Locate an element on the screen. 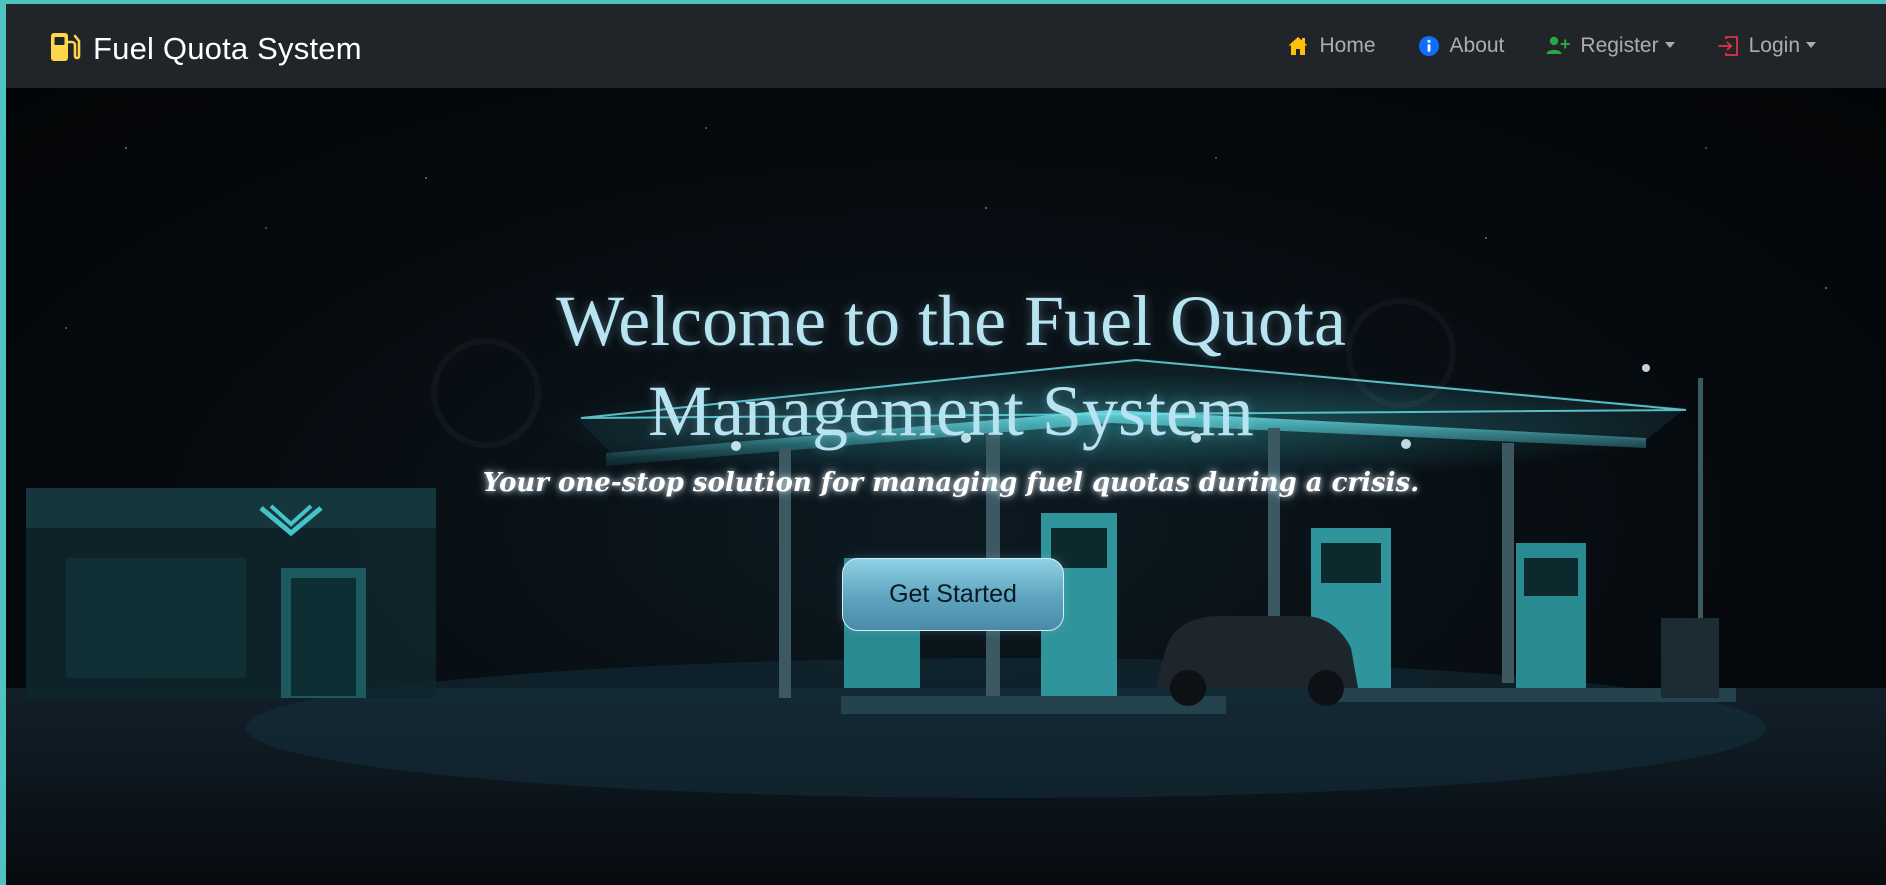  fuel-pump-icon is located at coordinates (65, 49).